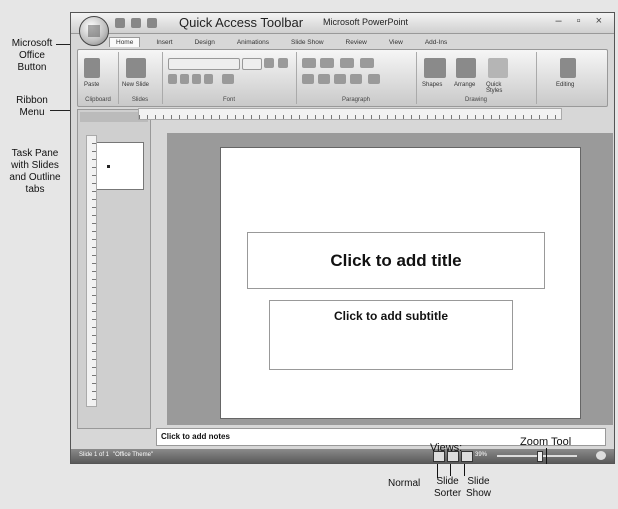  I want to click on tab-view: View, so click(396, 42).